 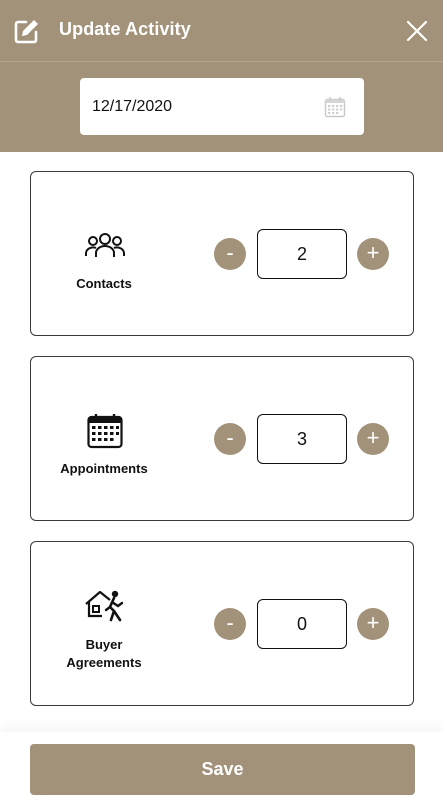 I want to click on quantity-value: 0, so click(x=302, y=624).